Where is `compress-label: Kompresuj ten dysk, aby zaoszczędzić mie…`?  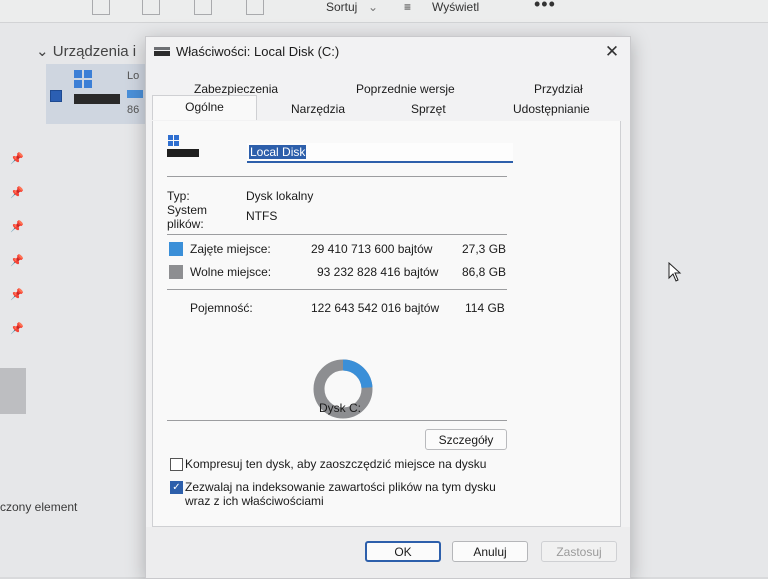 compress-label: Kompresuj ten dysk, aby zaoszczędzić mie… is located at coordinates (335, 464).